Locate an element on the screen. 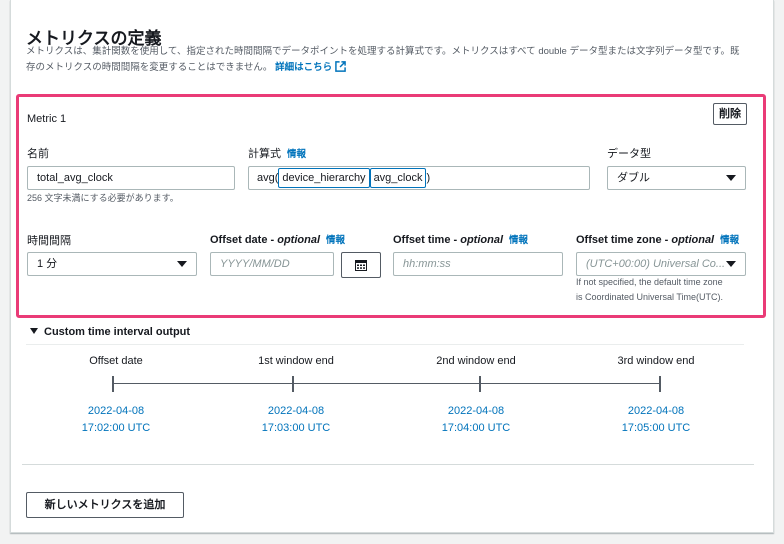  delete-button: 削除 is located at coordinates (730, 114).